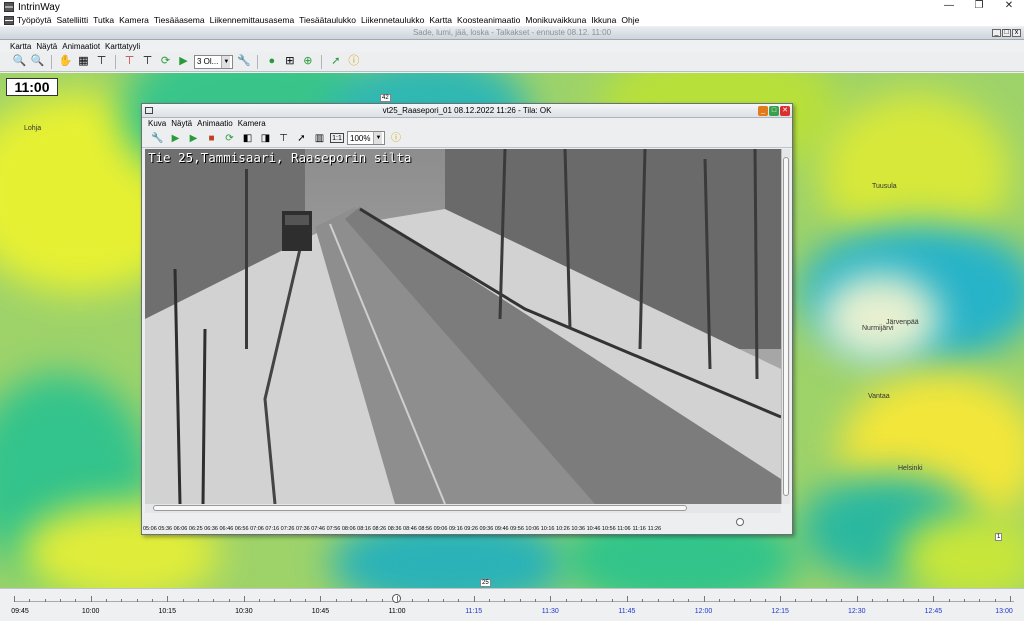  What do you see at coordinates (467, 138) in the screenshot?
I see `camera-toolbar: 🔧 ▶ ▶ ■ ⟳ ◧ ◨ ⊤ ➚ ▥ 1:1 100% ▼ ⓘ` at bounding box center [467, 138].